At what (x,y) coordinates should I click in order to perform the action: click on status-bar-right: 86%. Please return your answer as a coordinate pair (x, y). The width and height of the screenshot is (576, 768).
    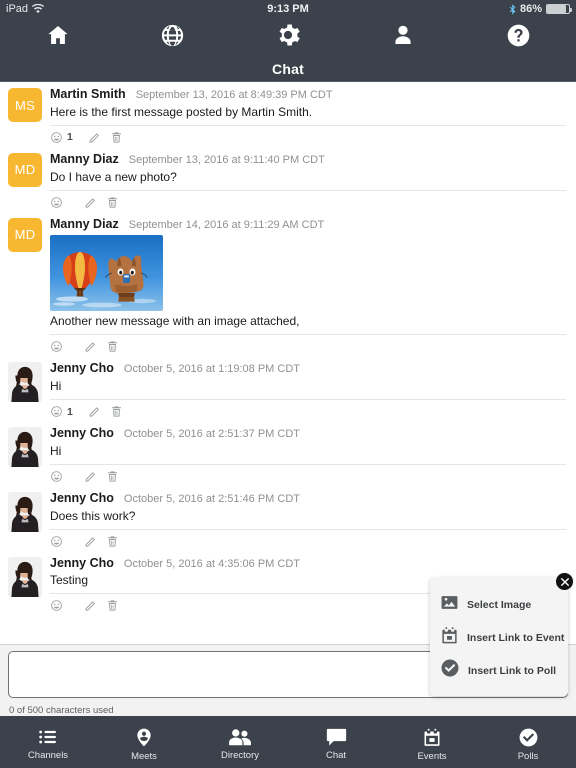
    Looking at the image, I should click on (540, 9).